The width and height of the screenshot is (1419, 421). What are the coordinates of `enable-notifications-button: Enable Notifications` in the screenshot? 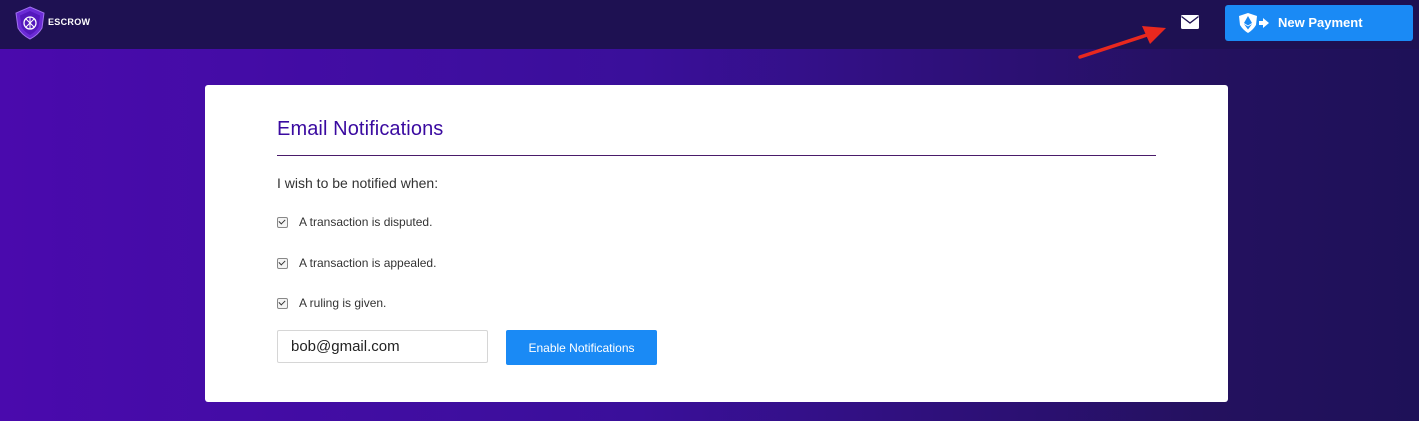 It's located at (581, 347).